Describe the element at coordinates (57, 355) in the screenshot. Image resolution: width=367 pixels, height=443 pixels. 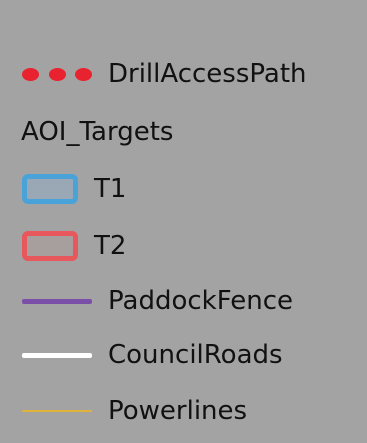
I see `white-line-icon` at that location.